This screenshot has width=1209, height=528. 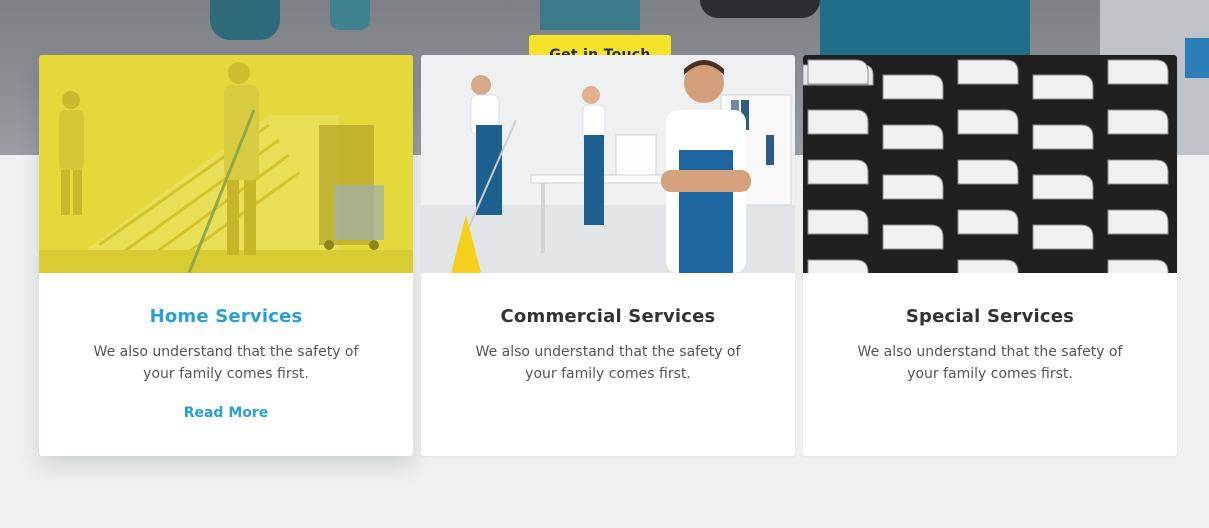 I want to click on commercial-services-image, so click(x=608, y=164).